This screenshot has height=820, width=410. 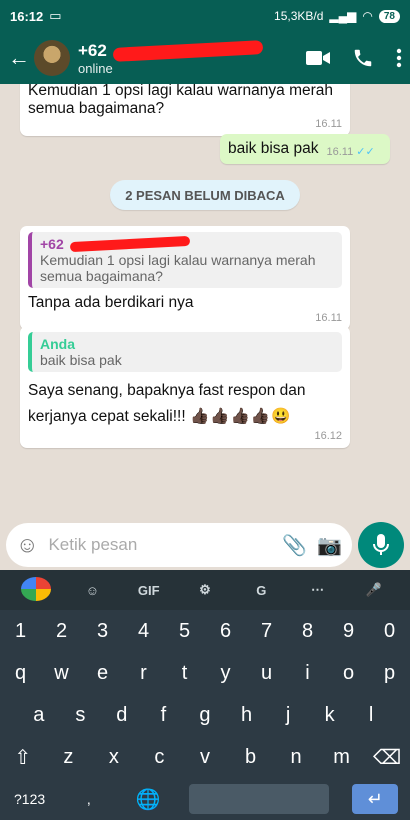 What do you see at coordinates (144, 673) in the screenshot?
I see `key: r` at bounding box center [144, 673].